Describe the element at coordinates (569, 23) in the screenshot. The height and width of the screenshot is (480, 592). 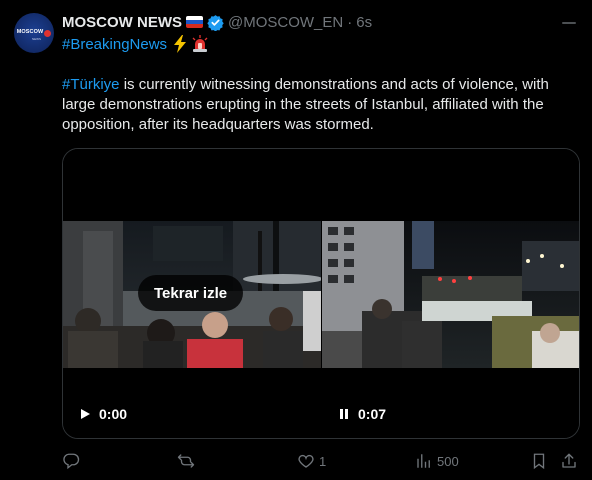
I see `more-options-icon` at that location.